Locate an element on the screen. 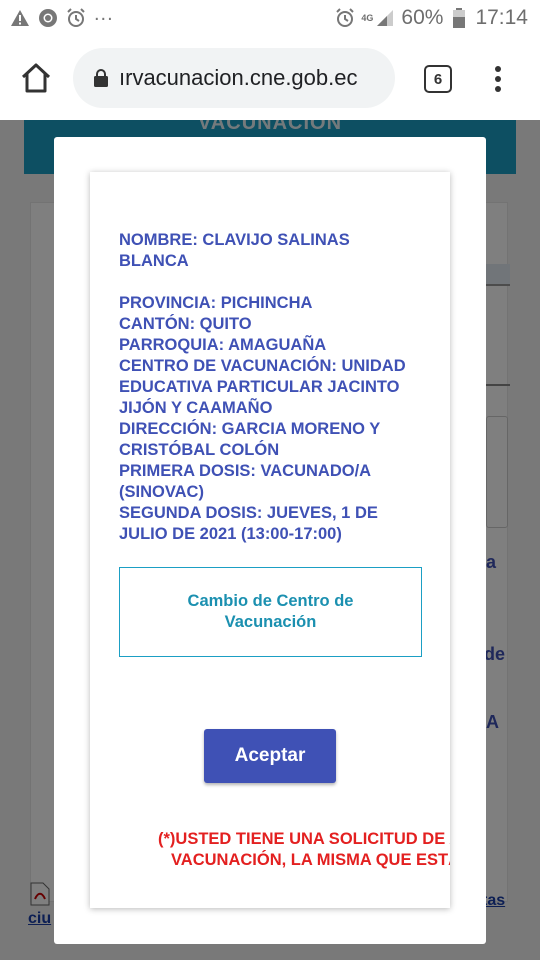 The width and height of the screenshot is (540, 960). status-bar-right: 4G 60% 17:14 is located at coordinates (431, 18).